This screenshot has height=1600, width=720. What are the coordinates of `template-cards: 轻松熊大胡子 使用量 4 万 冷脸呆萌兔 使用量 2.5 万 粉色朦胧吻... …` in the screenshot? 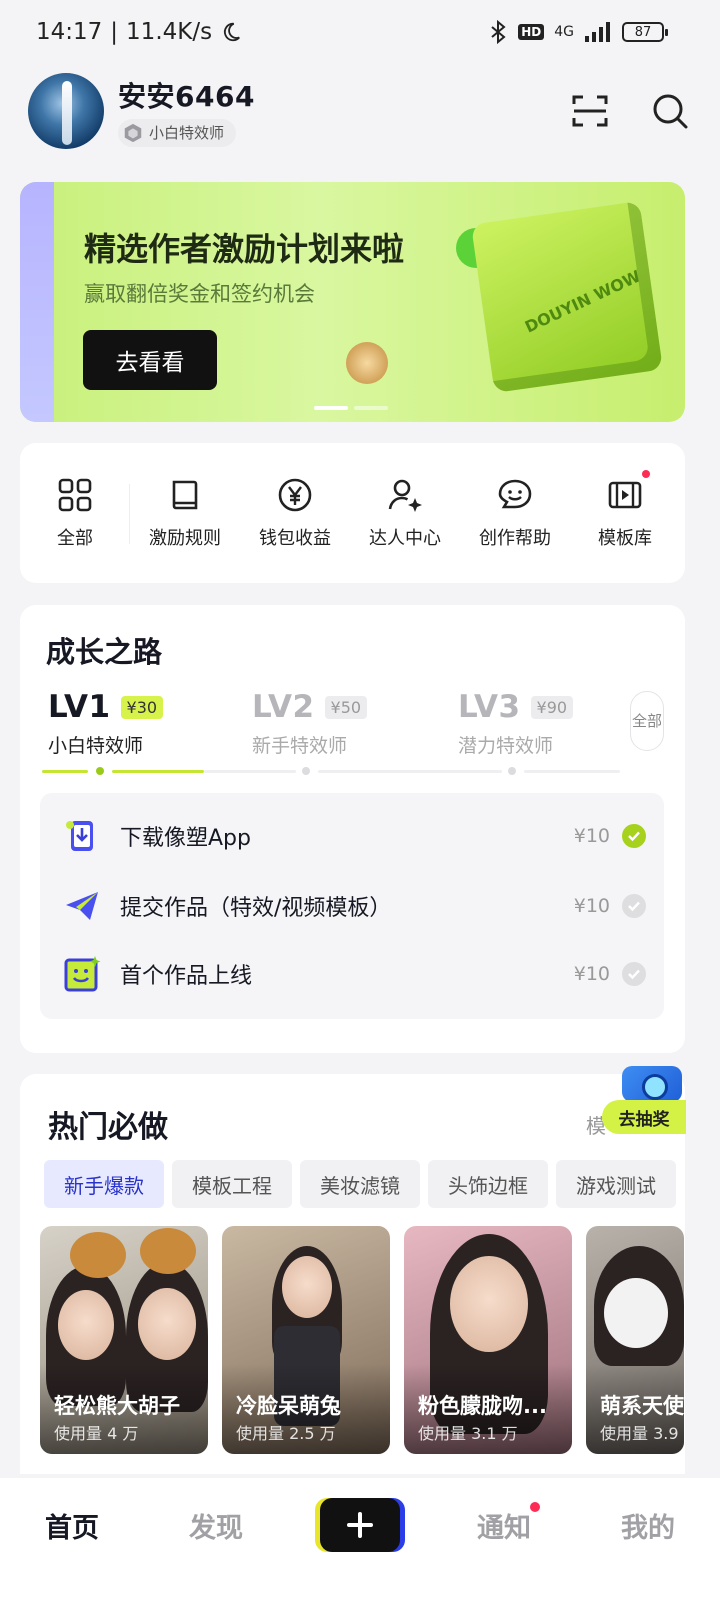 It's located at (362, 1340).